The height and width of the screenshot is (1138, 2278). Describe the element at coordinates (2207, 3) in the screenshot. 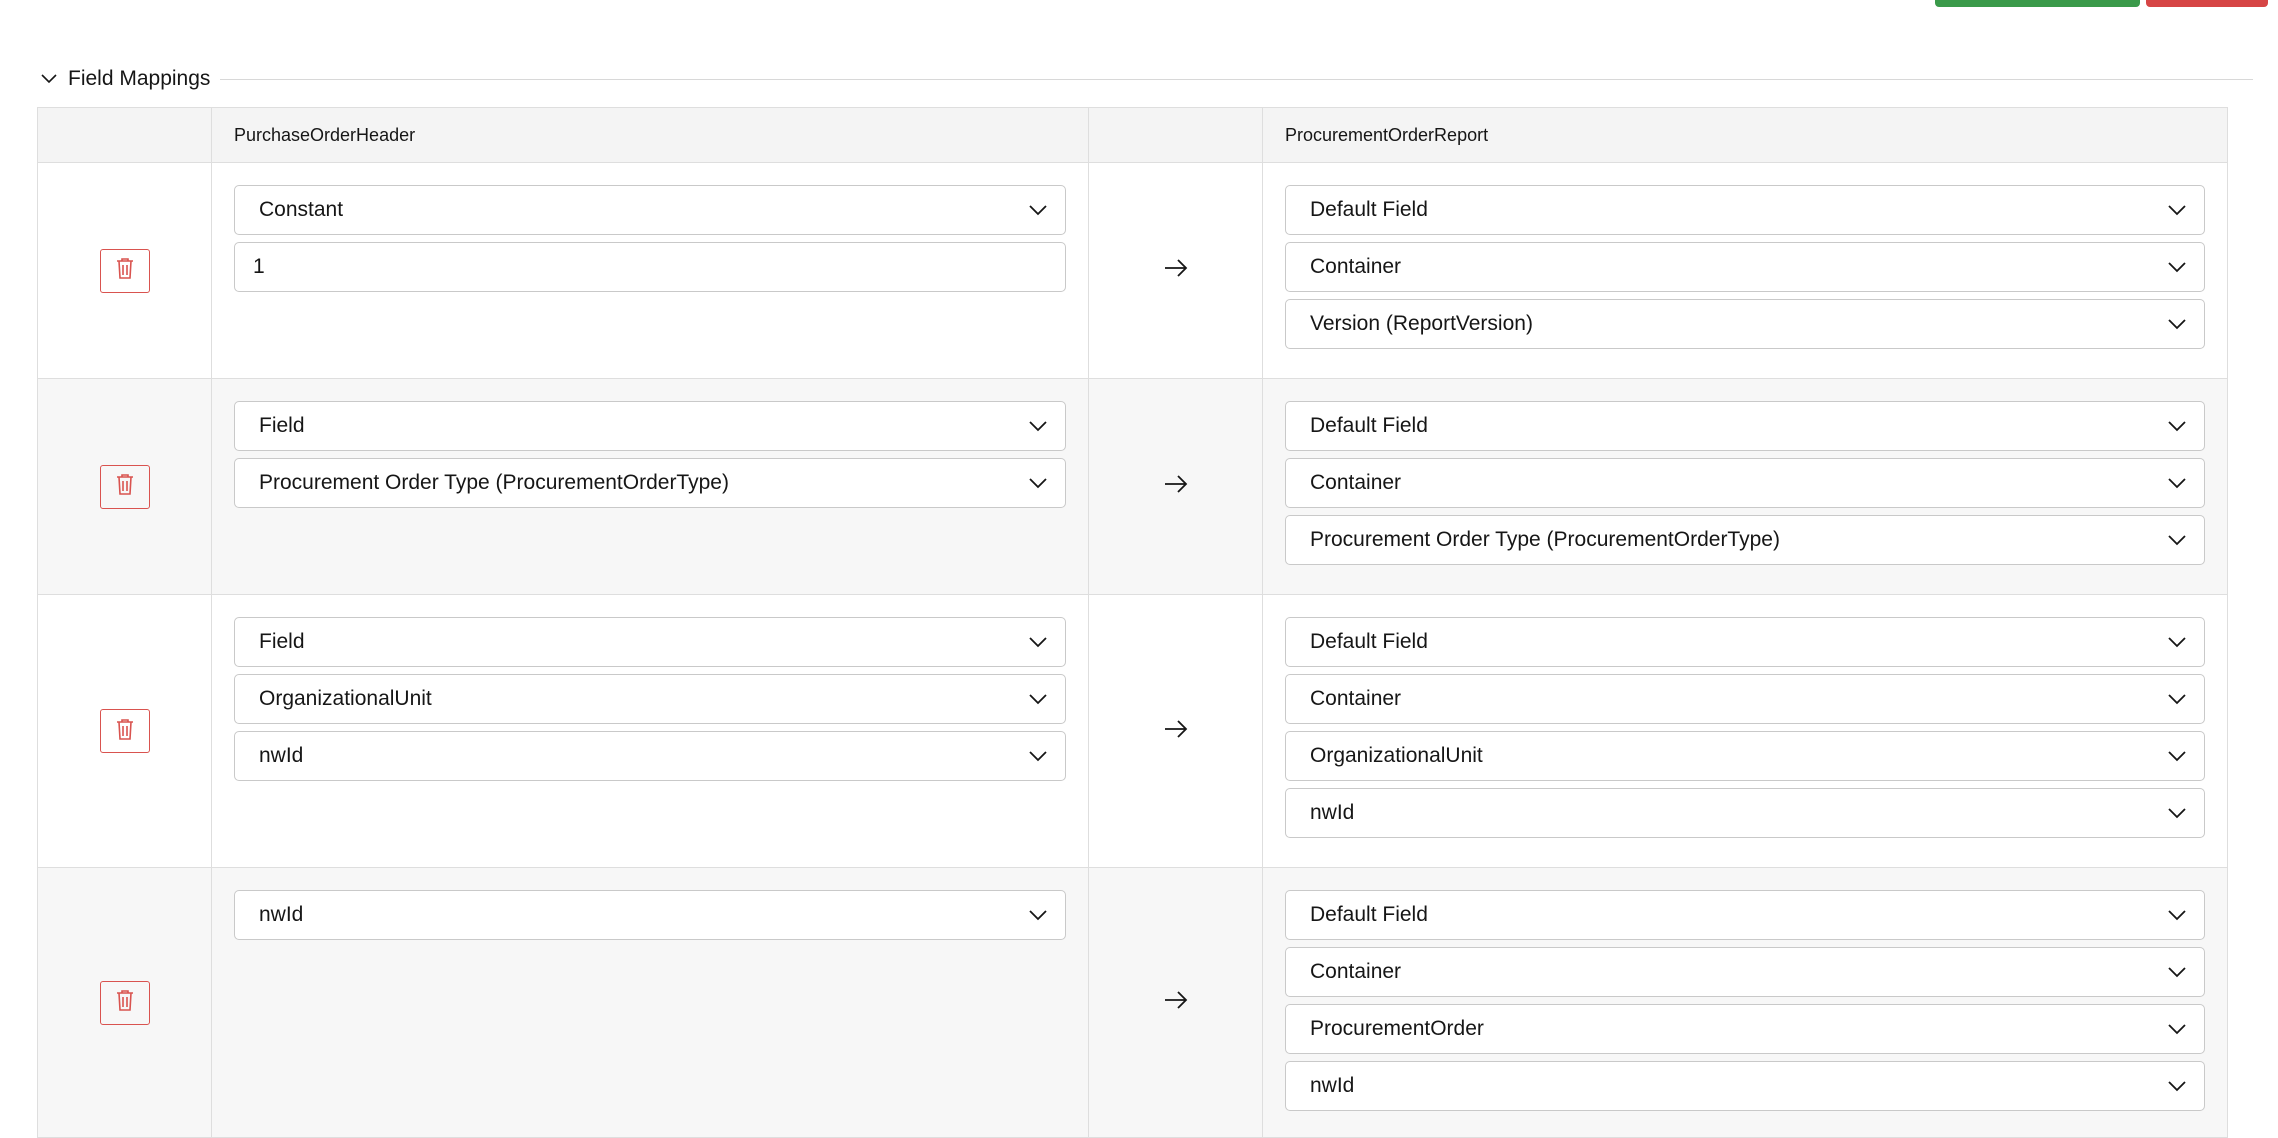

I see `cancel-button` at that location.